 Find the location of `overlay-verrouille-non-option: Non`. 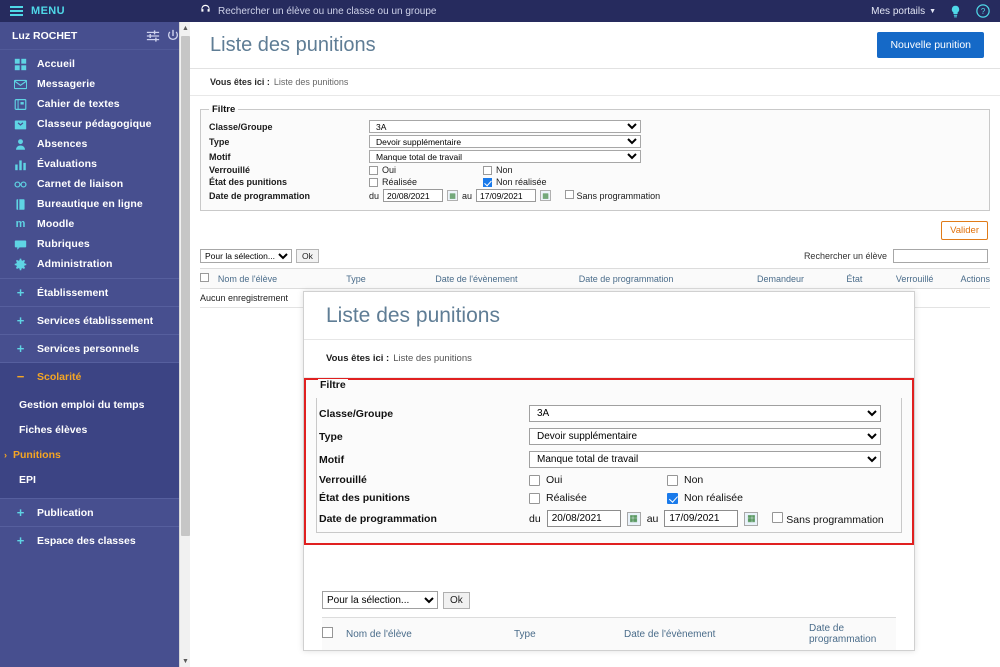

overlay-verrouille-non-option: Non is located at coordinates (736, 480).